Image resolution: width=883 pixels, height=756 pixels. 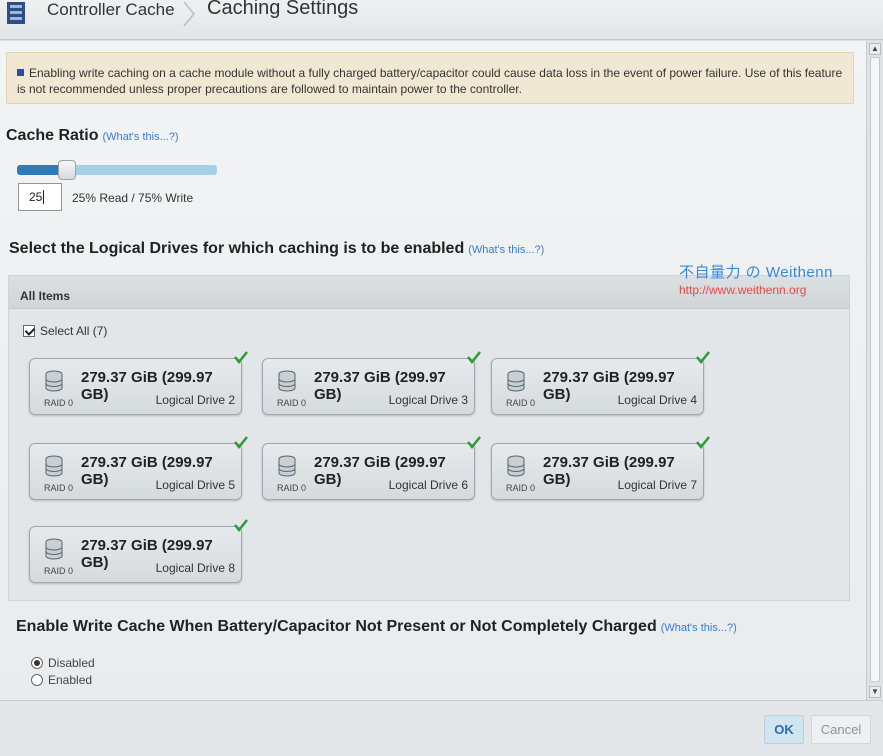 I want to click on drive-name: Logical Drive 5, so click(x=195, y=485).